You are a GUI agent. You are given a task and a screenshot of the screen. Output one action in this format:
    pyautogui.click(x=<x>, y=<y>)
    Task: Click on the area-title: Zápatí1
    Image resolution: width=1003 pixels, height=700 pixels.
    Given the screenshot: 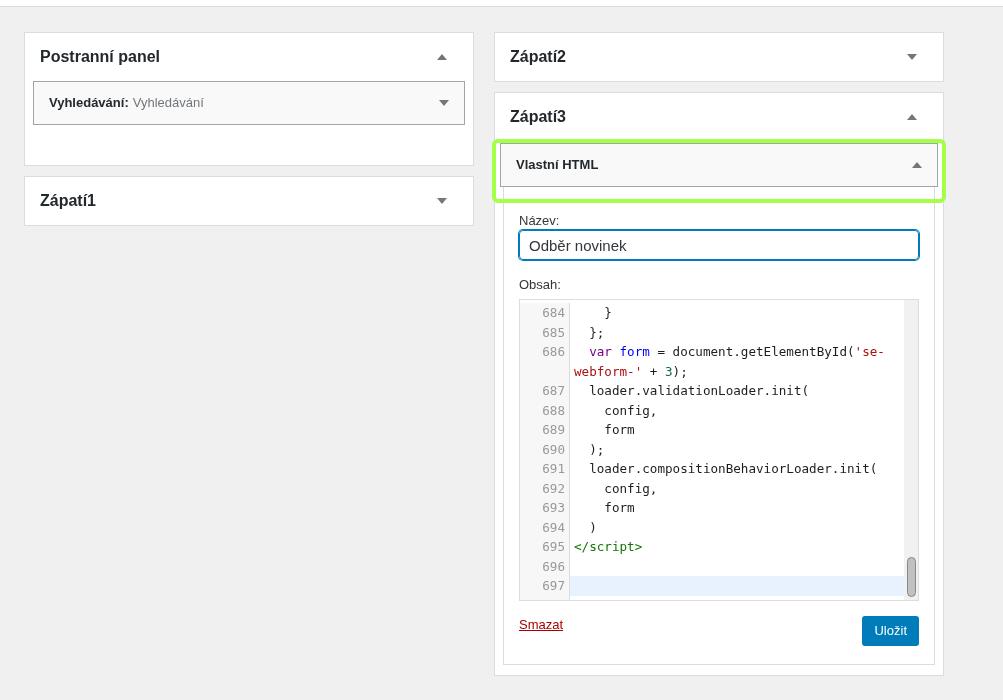 What is the action you would take?
    pyautogui.click(x=68, y=201)
    